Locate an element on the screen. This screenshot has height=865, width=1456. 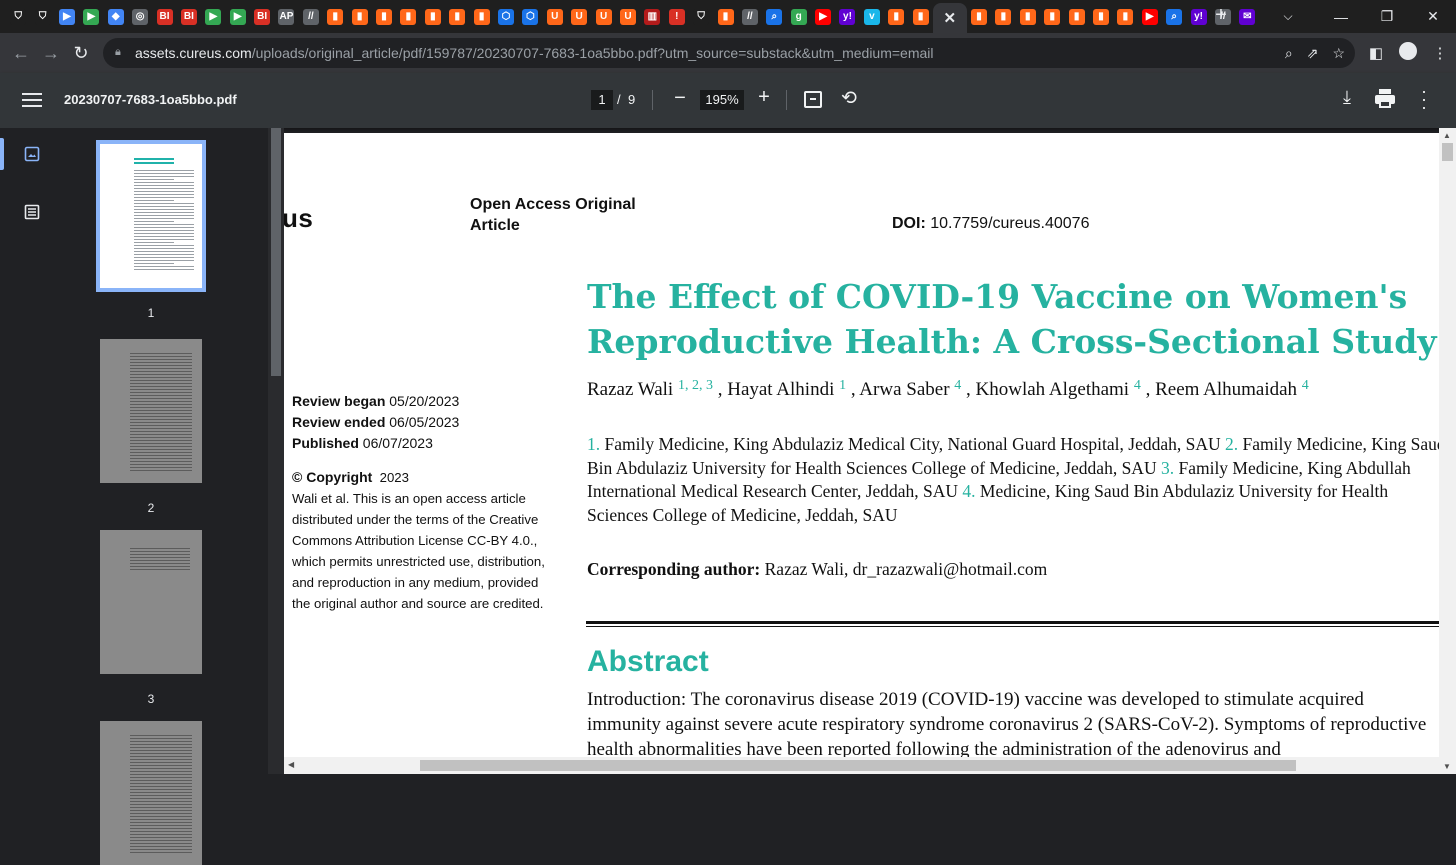
fit-to-page-icon is located at coordinates (813, 99).